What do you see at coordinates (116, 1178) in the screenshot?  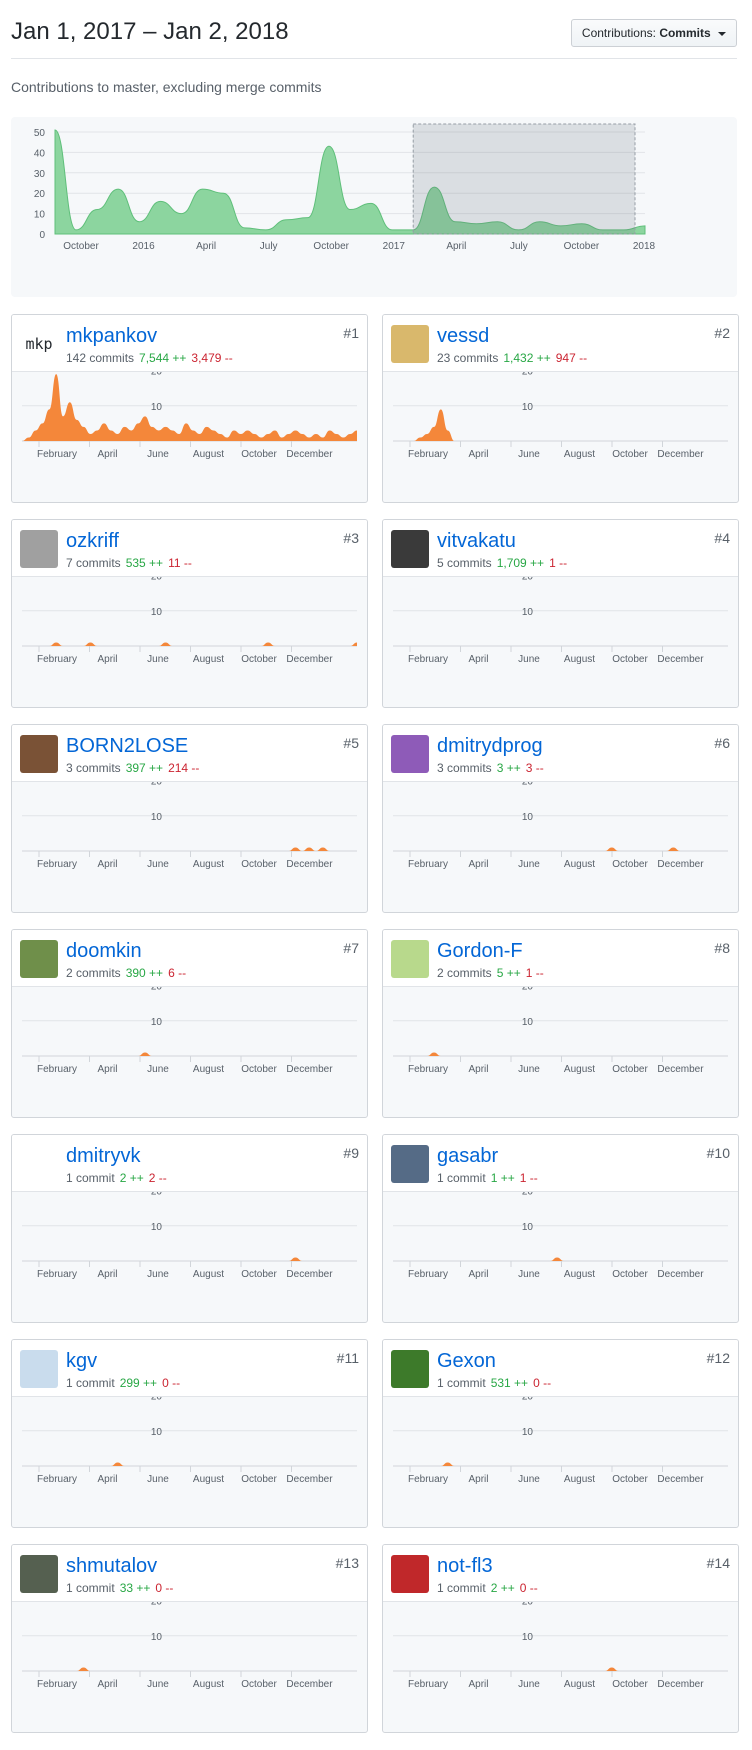 I see `contributor-stats: 1 commit 2 ++ 2 --` at bounding box center [116, 1178].